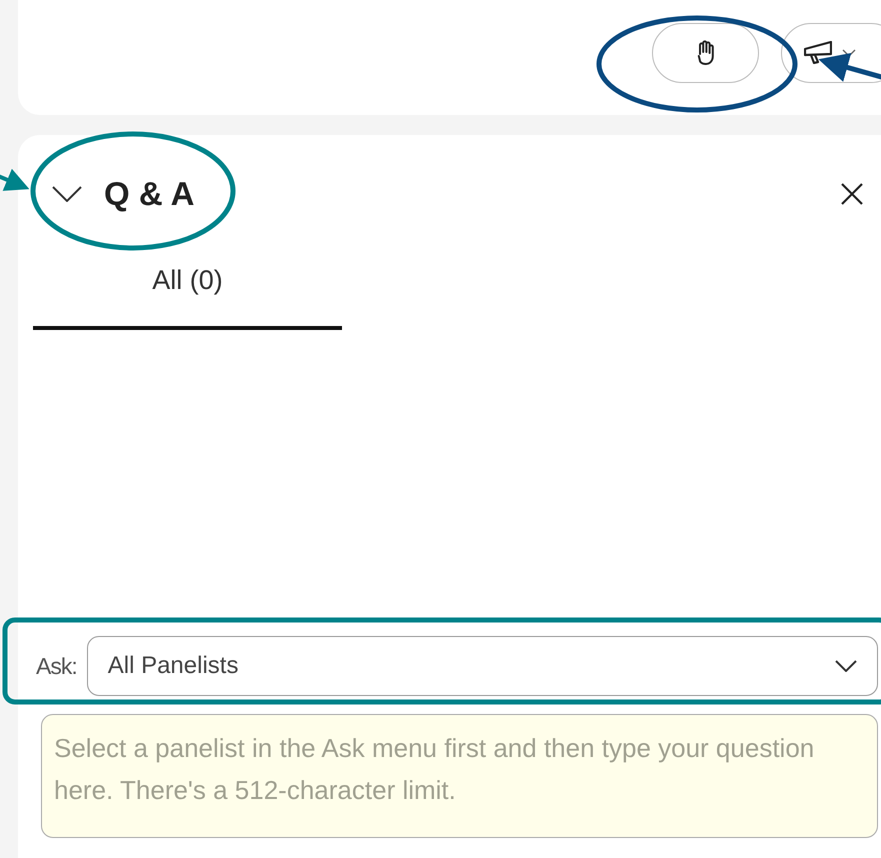 This screenshot has height=858, width=881. What do you see at coordinates (459, 776) in the screenshot?
I see `question-field: Select a panelist in the Ask menu first and then type your question here. There's a 512-character limit.` at bounding box center [459, 776].